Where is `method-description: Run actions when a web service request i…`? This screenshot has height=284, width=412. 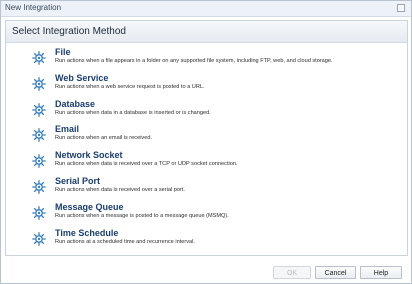
method-description: Run actions when a web service request i… is located at coordinates (130, 86).